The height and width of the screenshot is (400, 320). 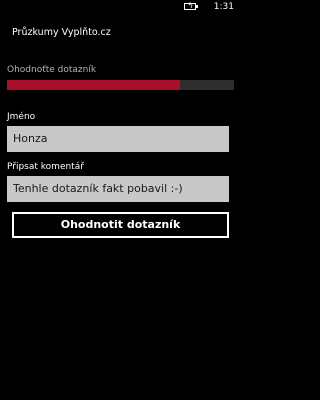 What do you see at coordinates (52, 70) in the screenshot?
I see `progress-label: Ohodnoťte dotazník` at bounding box center [52, 70].